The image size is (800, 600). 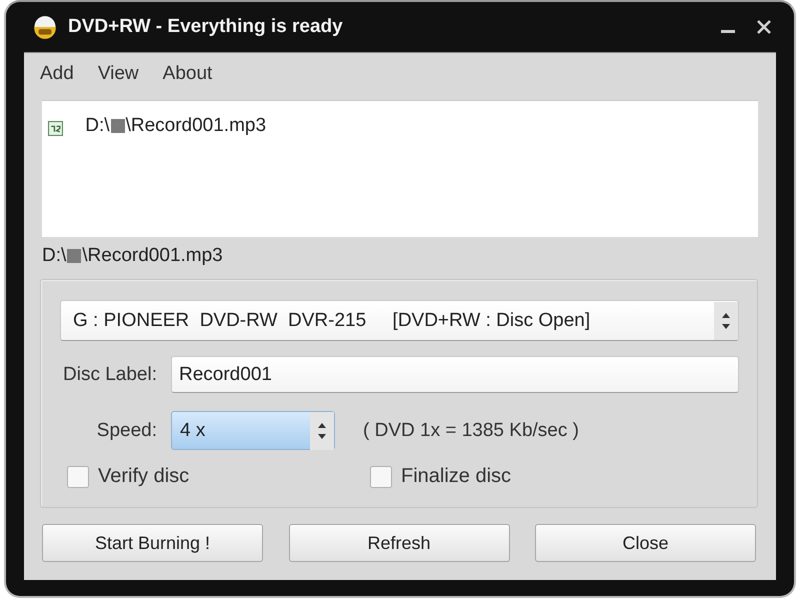 I want to click on close-icon, so click(x=764, y=27).